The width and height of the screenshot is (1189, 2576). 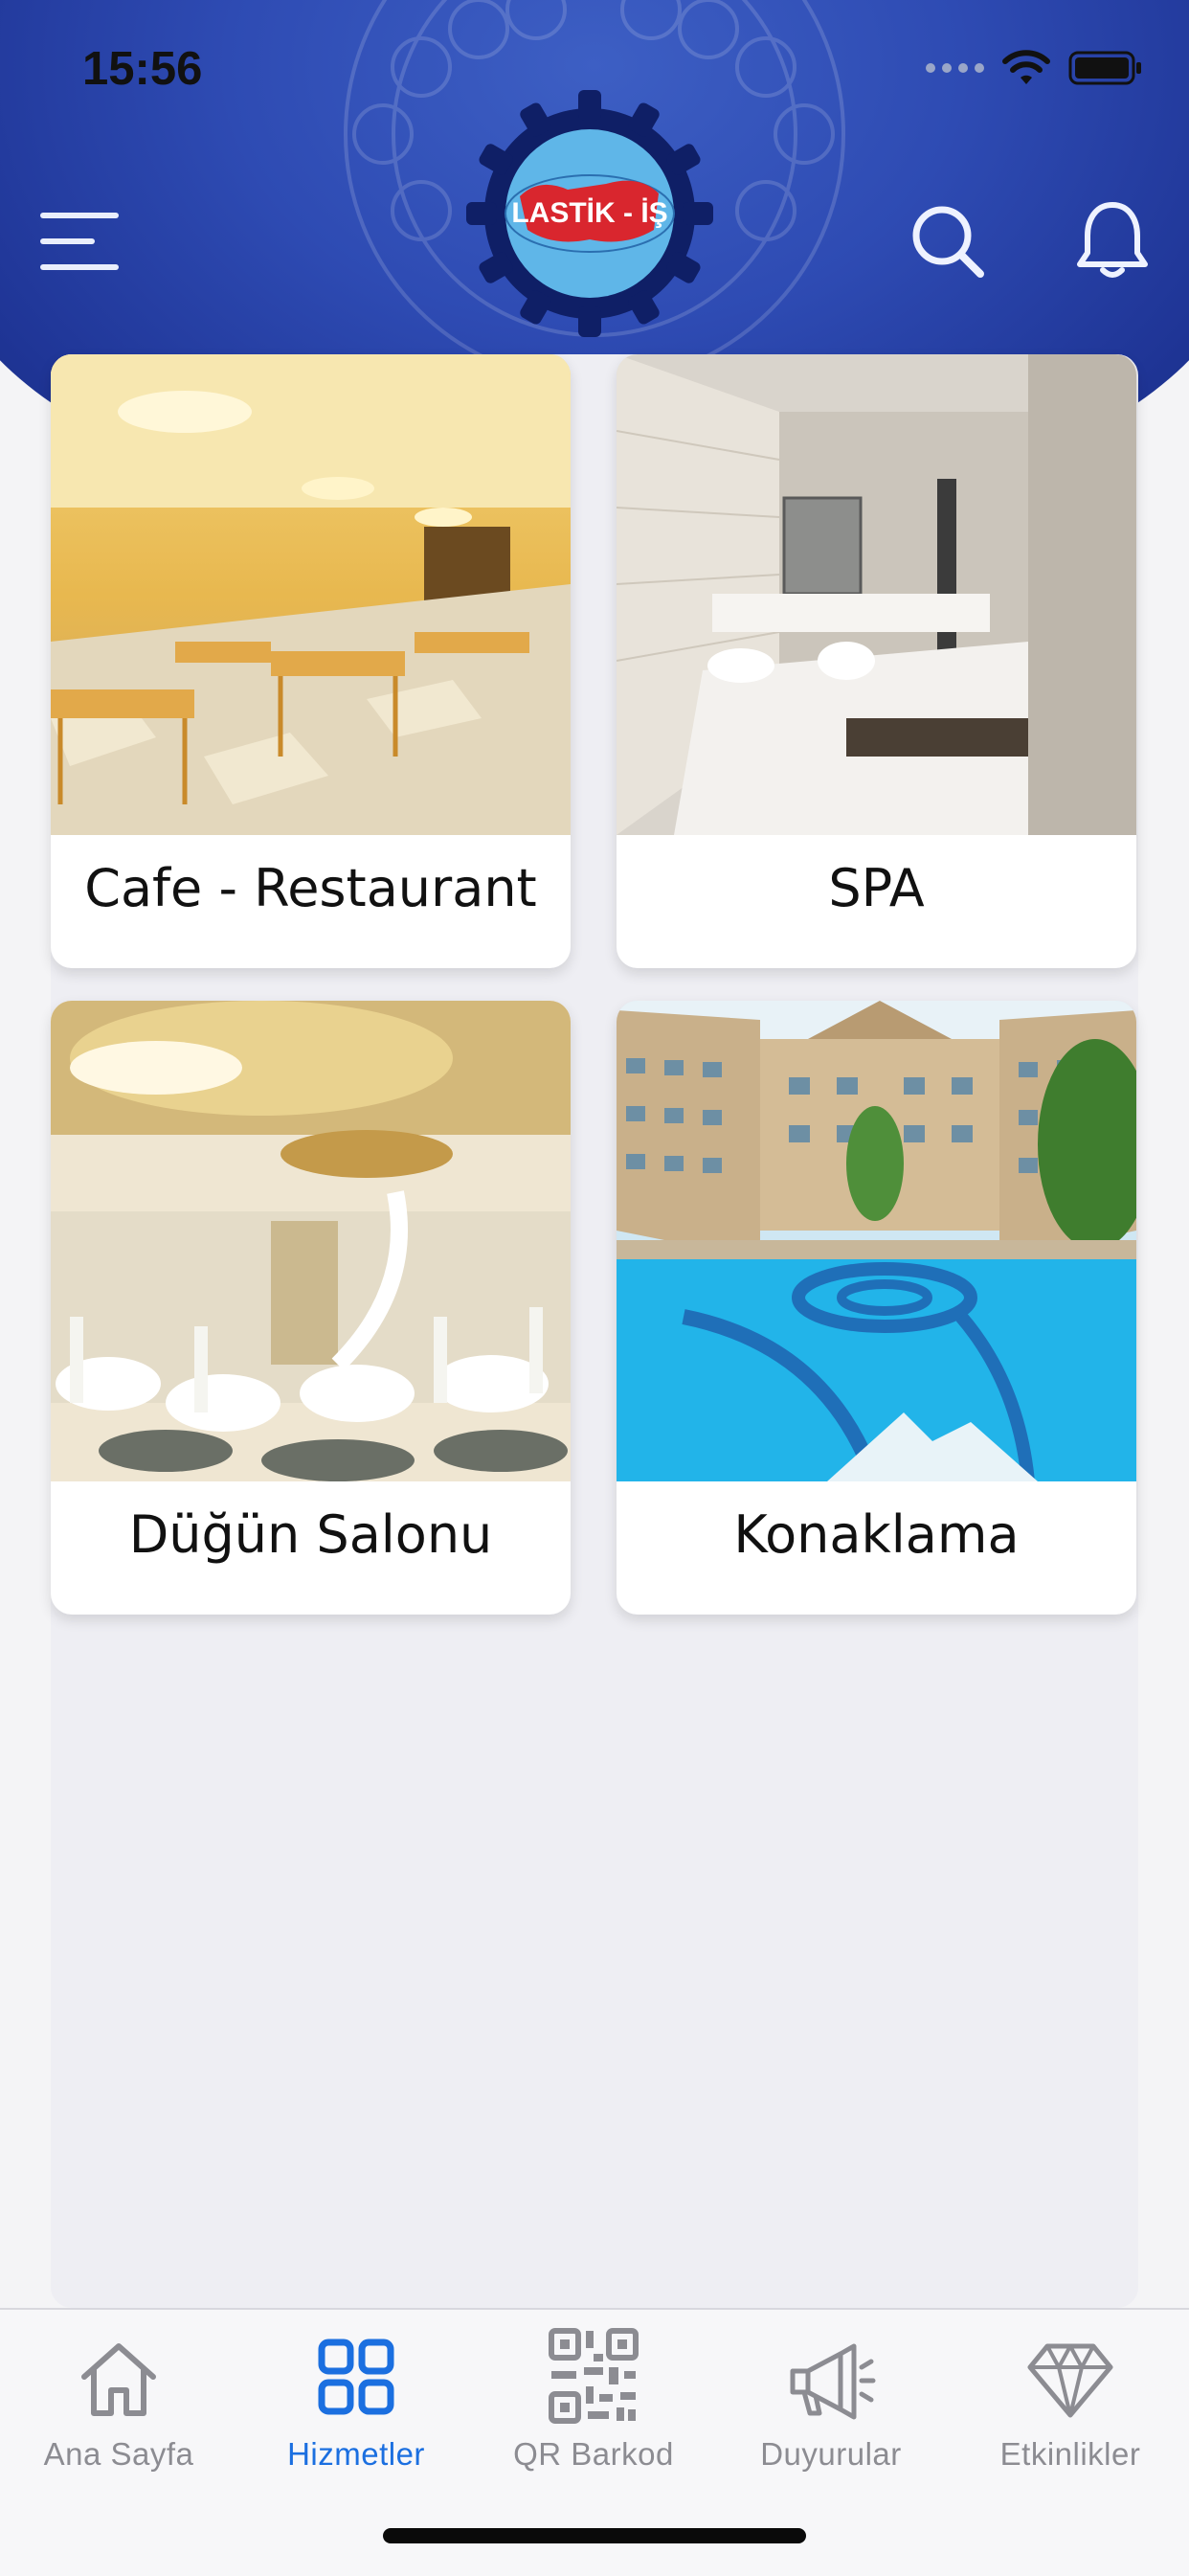 I want to click on tab-label: Duyurular, so click(x=831, y=2454).